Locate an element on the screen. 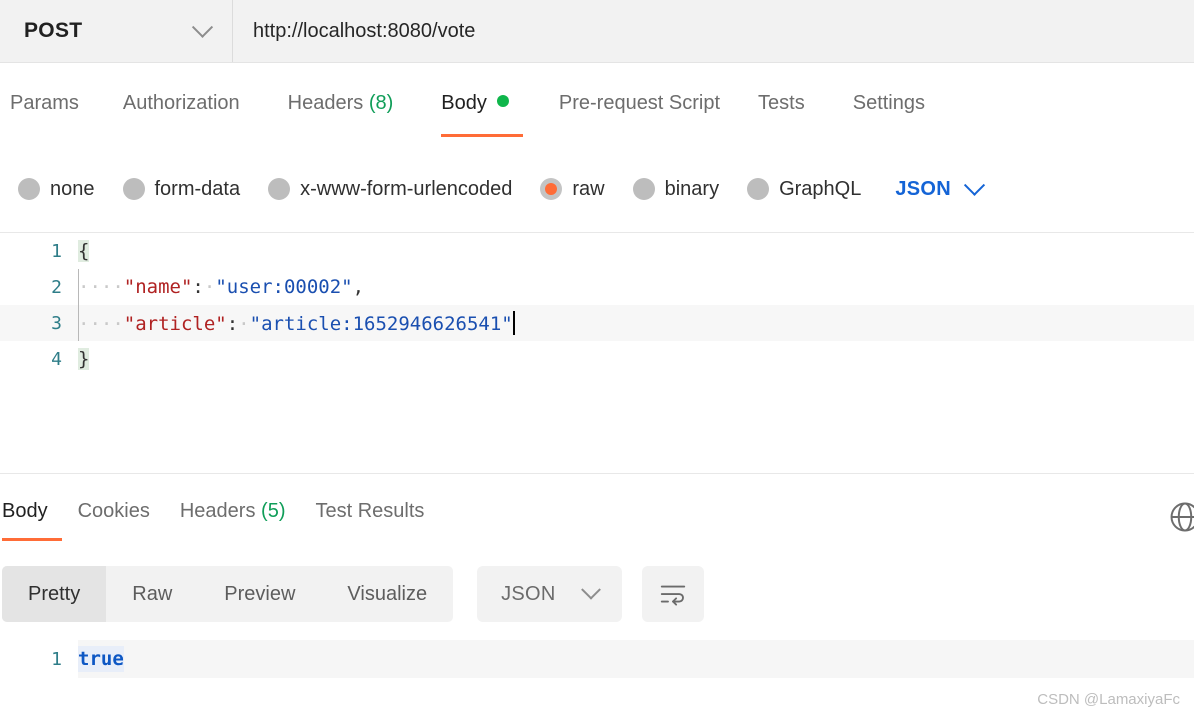 This screenshot has width=1194, height=714. editor-line-content: } is located at coordinates (84, 359).